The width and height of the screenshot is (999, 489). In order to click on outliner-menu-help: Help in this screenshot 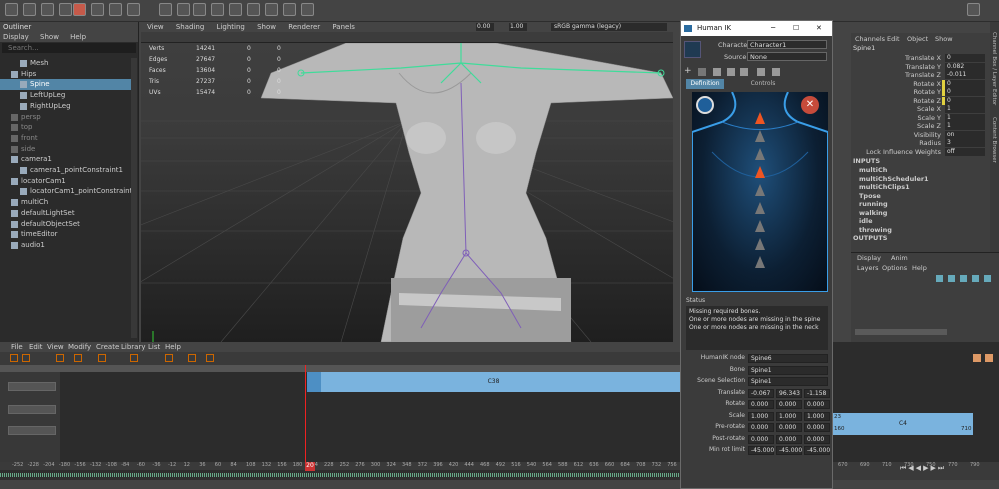, I will do `click(78, 37)`.